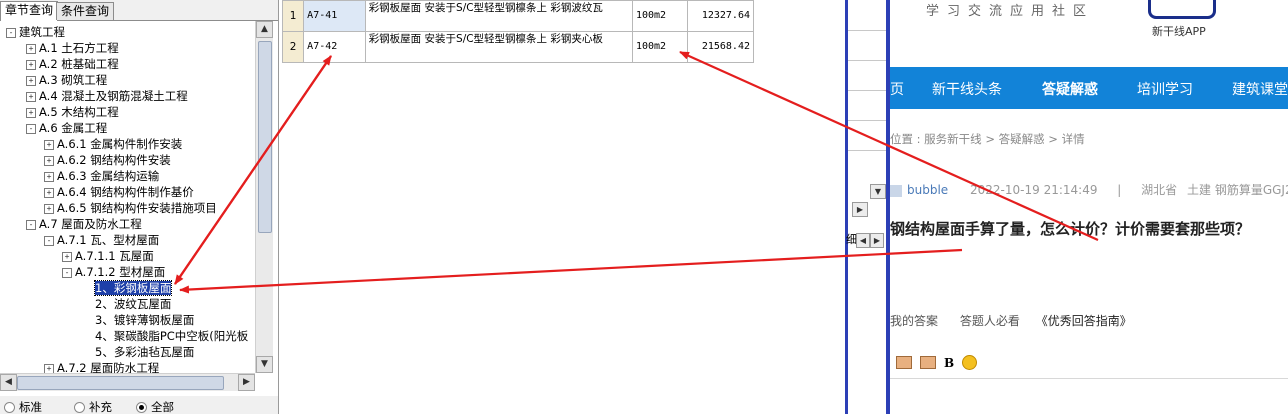 The height and width of the screenshot is (415, 1288). I want to click on tree-node: + A.5 木结构工程, so click(72, 112).